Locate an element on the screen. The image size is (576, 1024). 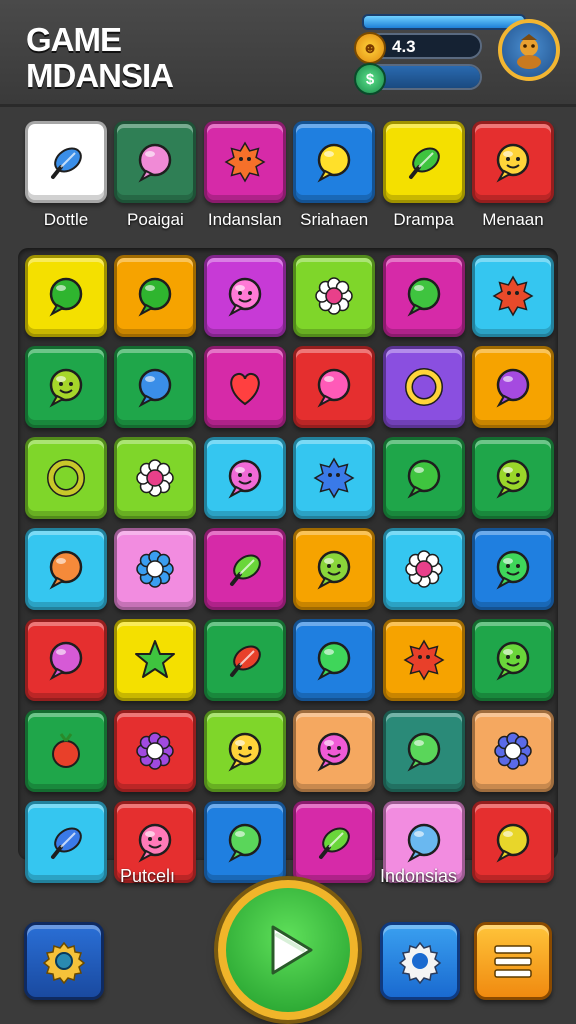
purple-bubble-icon is located at coordinates (513, 388).